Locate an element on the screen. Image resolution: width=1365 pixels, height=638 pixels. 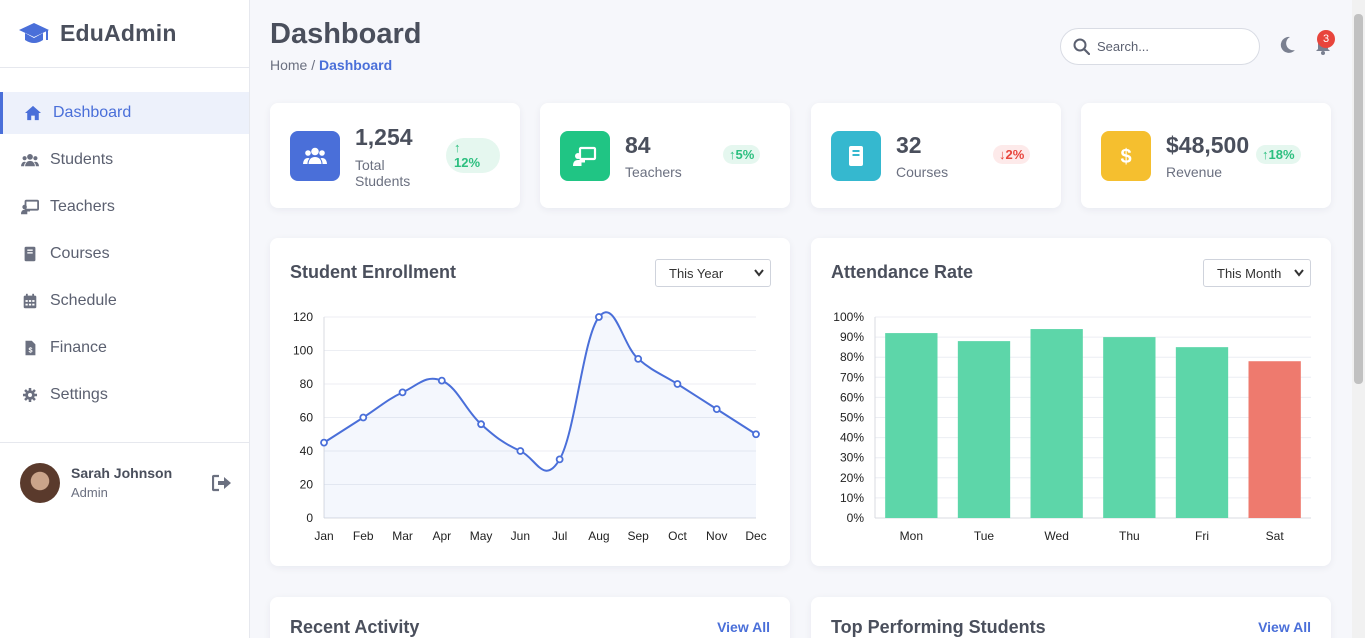
user-role: Admin is located at coordinates (89, 492).